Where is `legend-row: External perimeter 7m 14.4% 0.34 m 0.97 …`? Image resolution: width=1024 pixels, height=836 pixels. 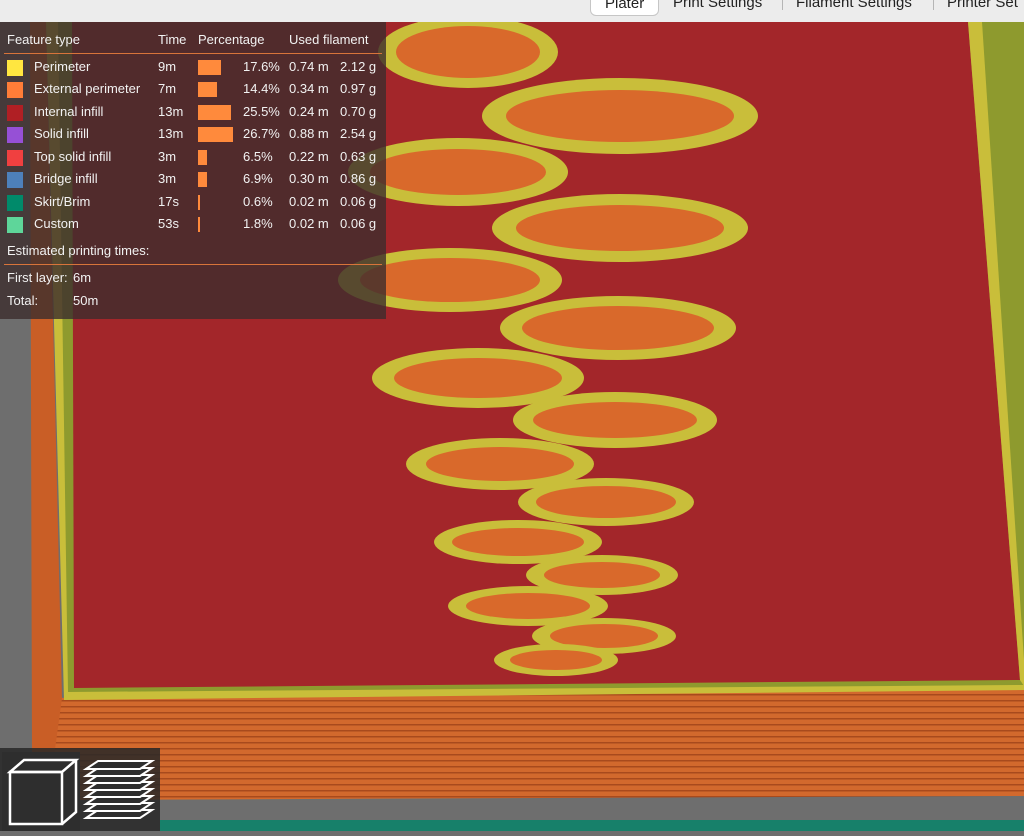
legend-row: External perimeter 7m 14.4% 0.34 m 0.97 … is located at coordinates (193, 89).